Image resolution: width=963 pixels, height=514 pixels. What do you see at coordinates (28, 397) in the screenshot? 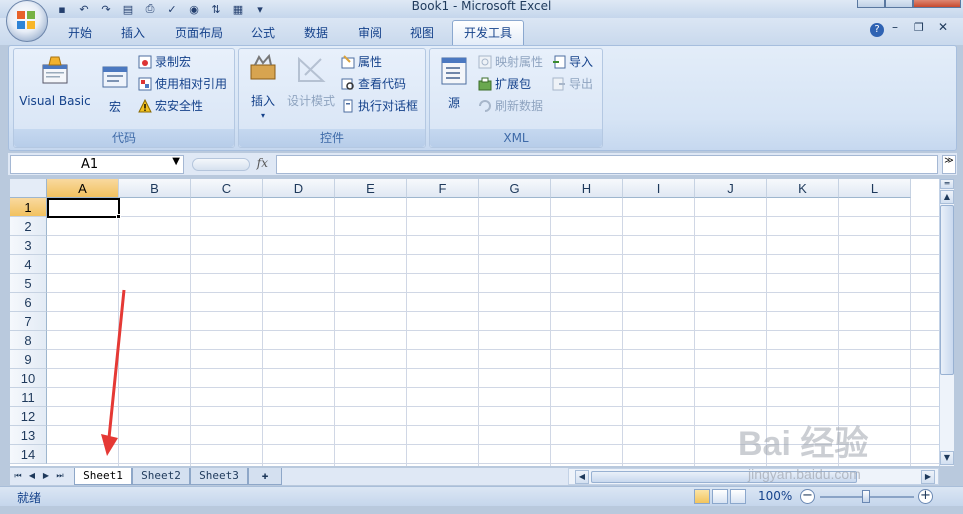
I see `row-header-11: 11` at bounding box center [28, 397].